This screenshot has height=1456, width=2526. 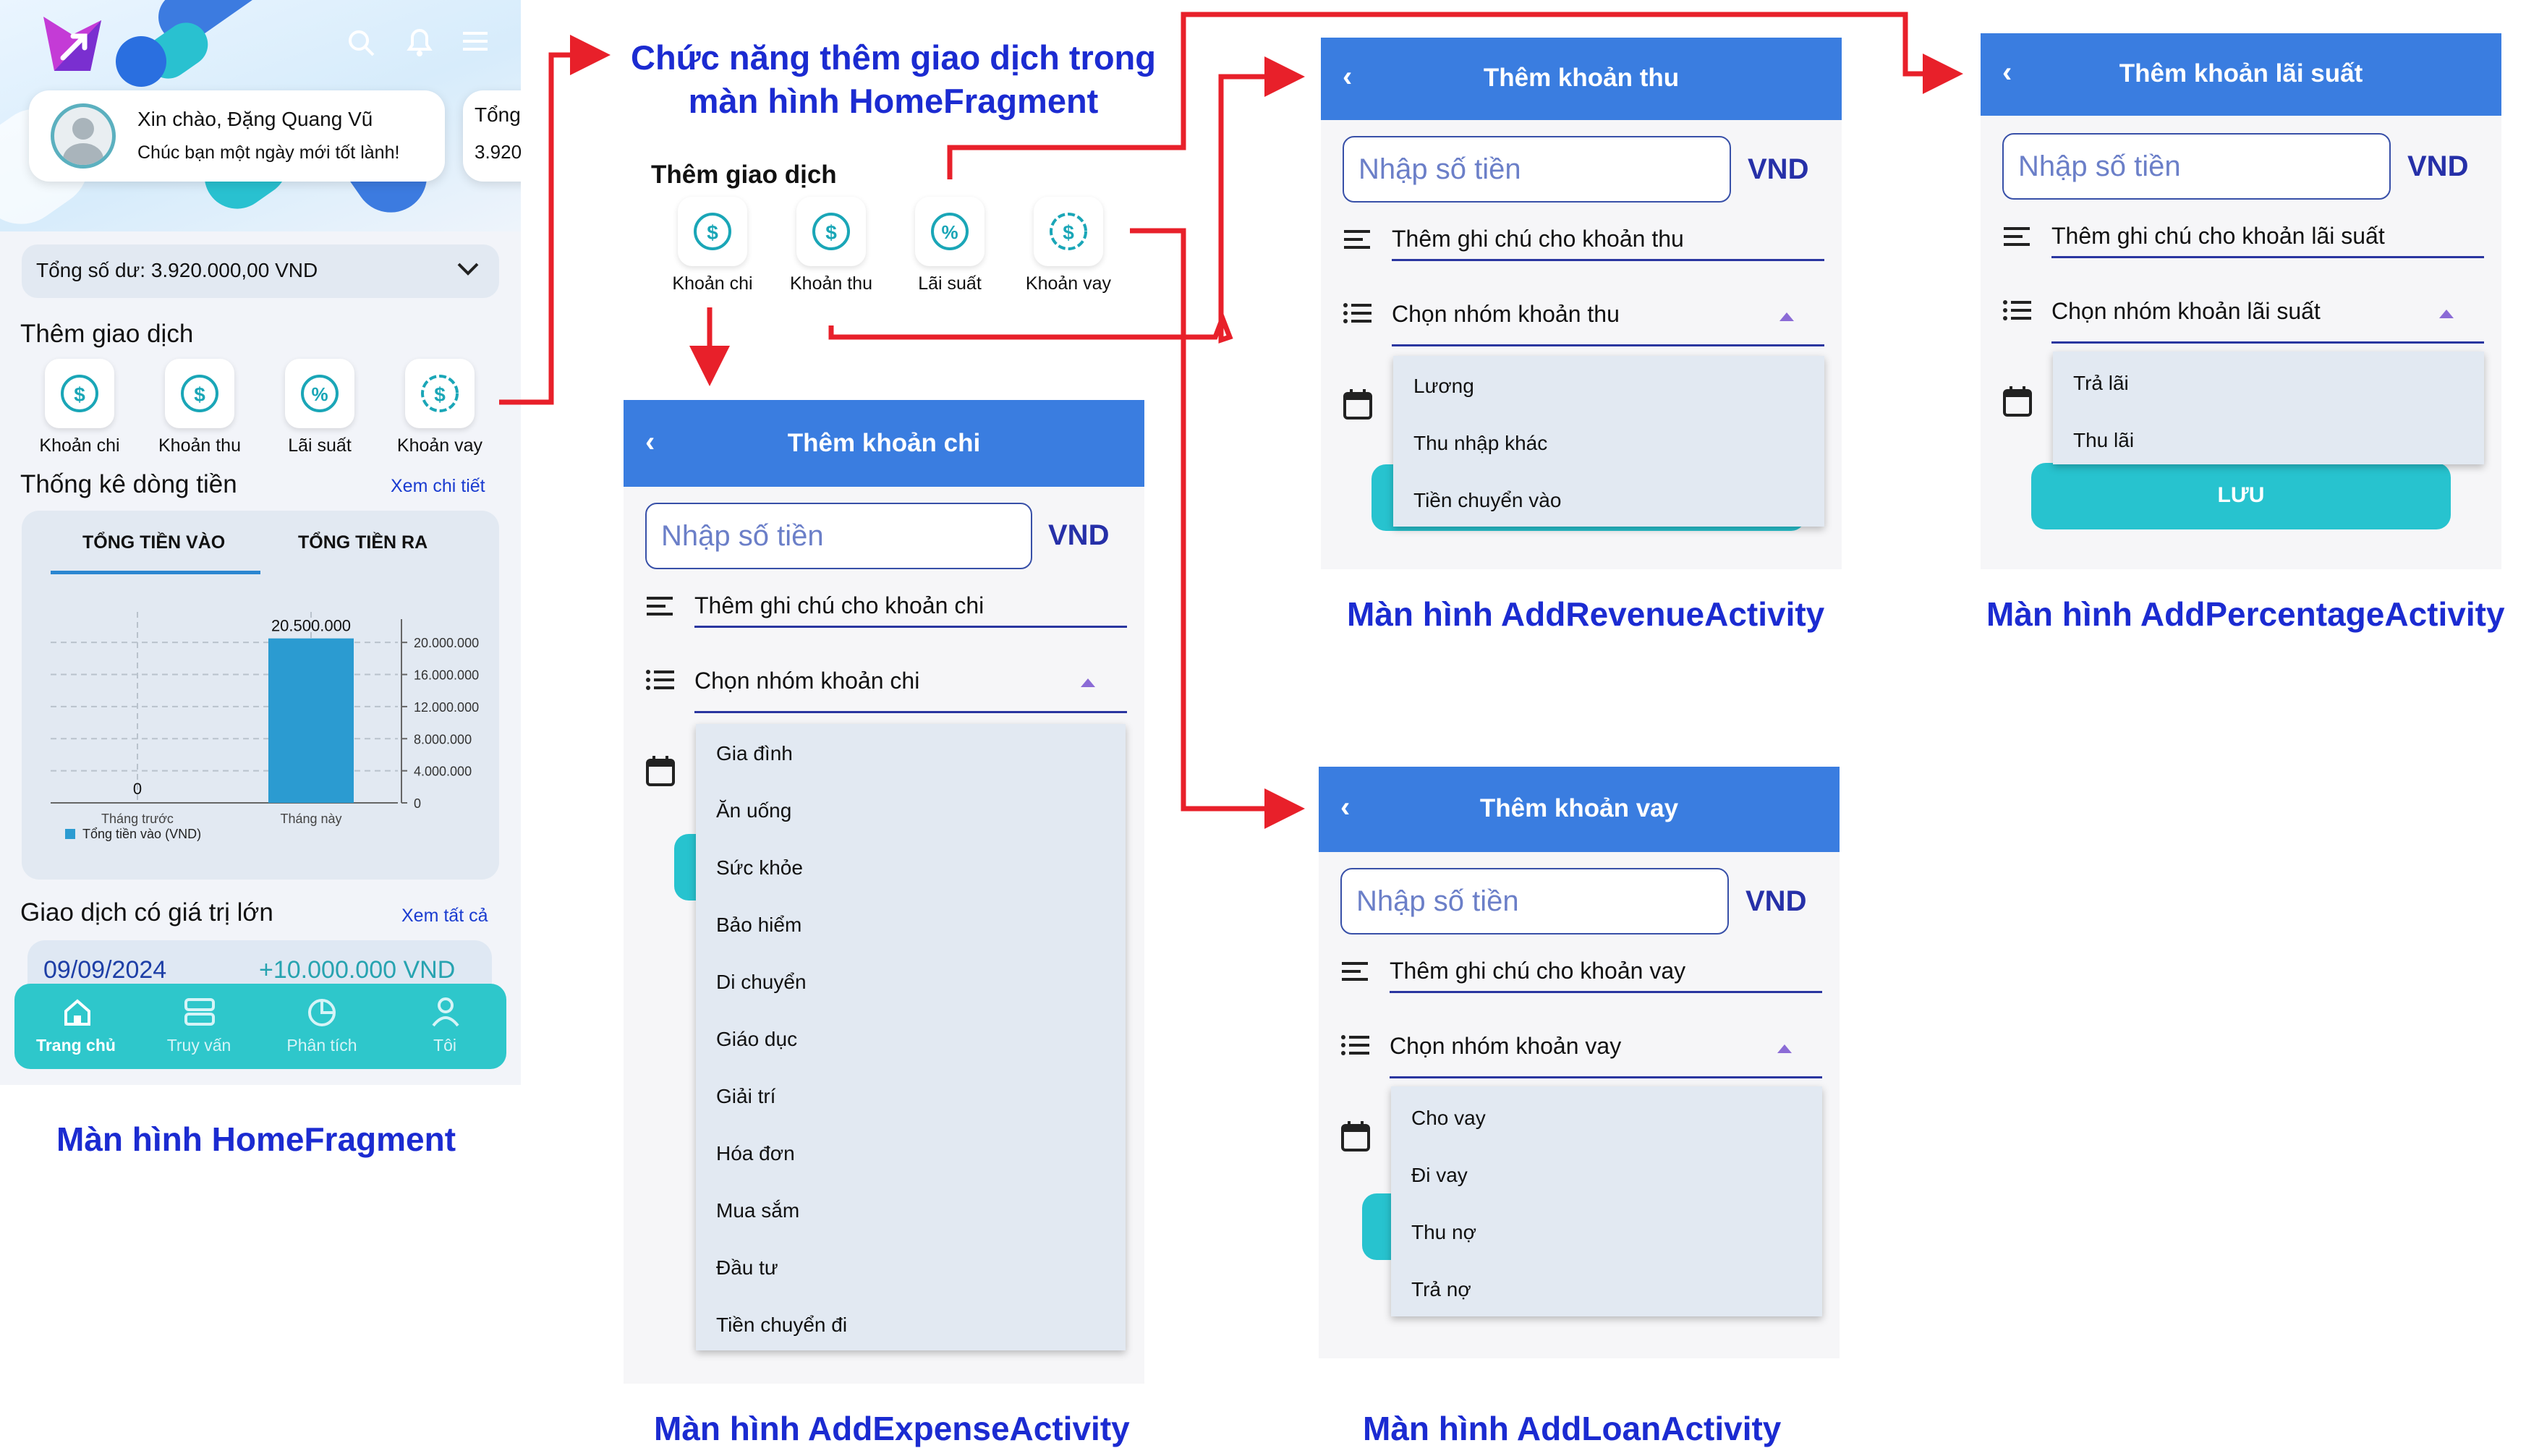 I want to click on loan-icon, so click(x=440, y=393).